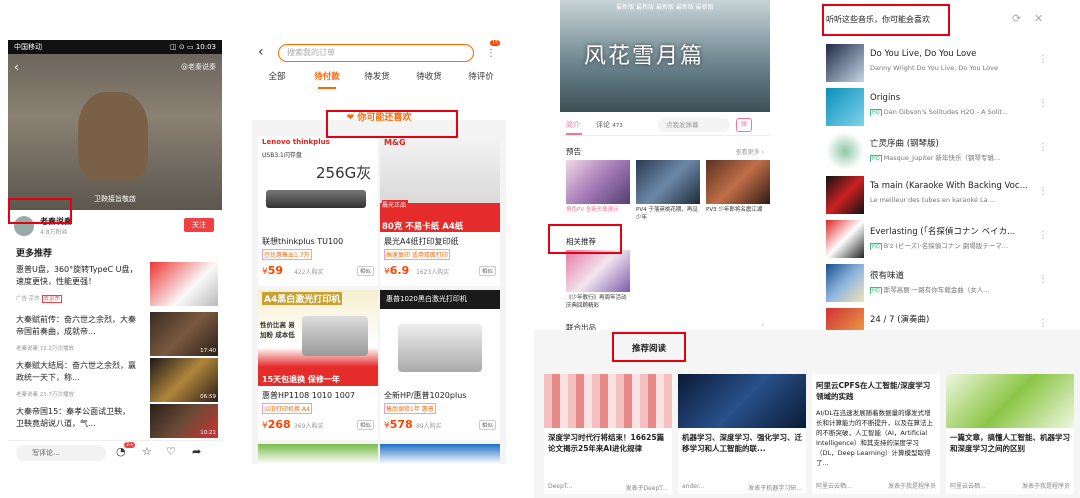 Image resolution: width=1080 pixels, height=498 pixels. I want to click on close-icon: ✕, so click(1038, 18).